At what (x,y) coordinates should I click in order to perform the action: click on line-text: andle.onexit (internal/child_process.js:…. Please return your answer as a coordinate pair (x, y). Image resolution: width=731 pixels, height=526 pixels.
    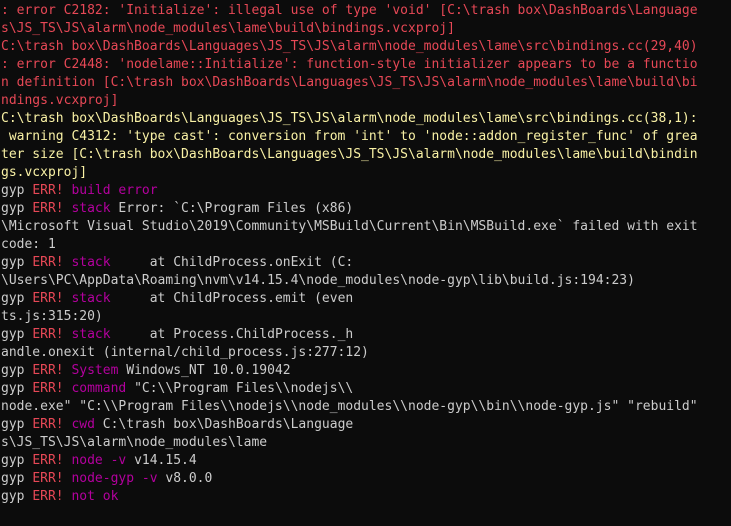
    Looking at the image, I should click on (185, 352).